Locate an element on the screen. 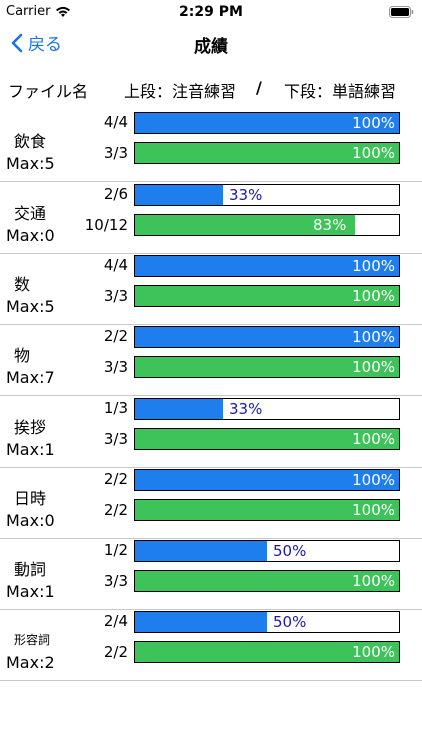 The width and height of the screenshot is (422, 750). header-file-name: ファイル名 is located at coordinates (48, 91).